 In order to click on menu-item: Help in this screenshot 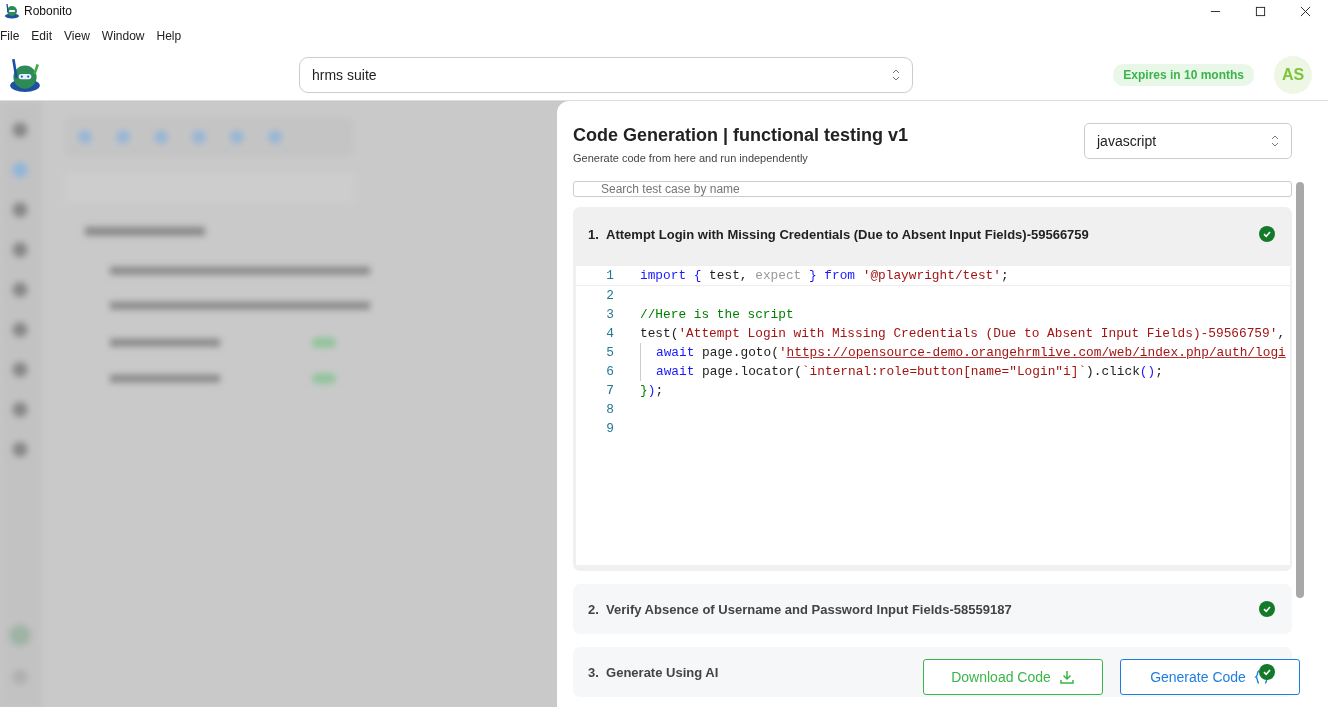, I will do `click(169, 36)`.